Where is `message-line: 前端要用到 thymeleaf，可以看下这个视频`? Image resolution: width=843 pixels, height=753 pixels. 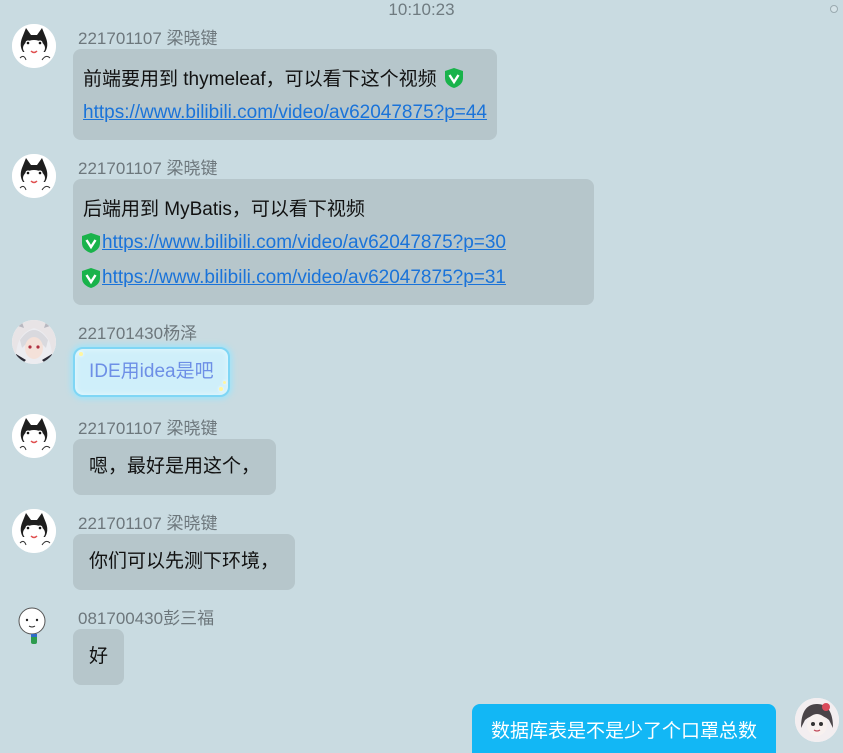
message-line: 前端要用到 thymeleaf，可以看下这个视频 is located at coordinates (285, 77).